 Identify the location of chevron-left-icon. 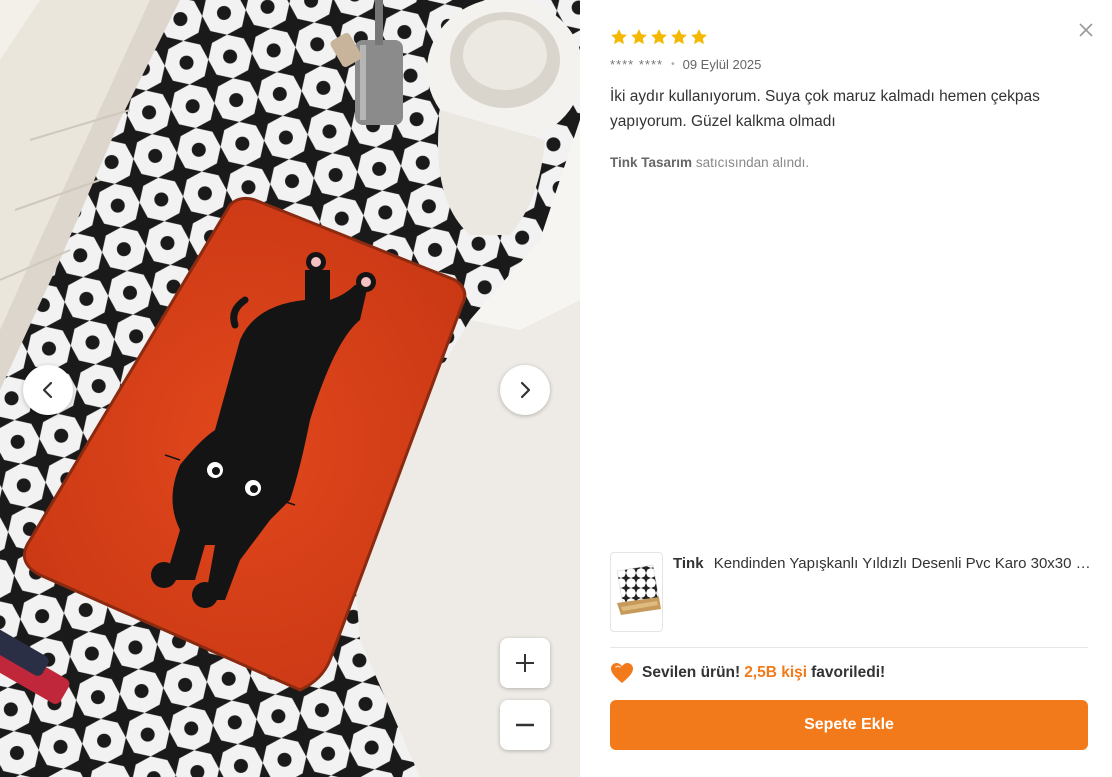
(47, 390).